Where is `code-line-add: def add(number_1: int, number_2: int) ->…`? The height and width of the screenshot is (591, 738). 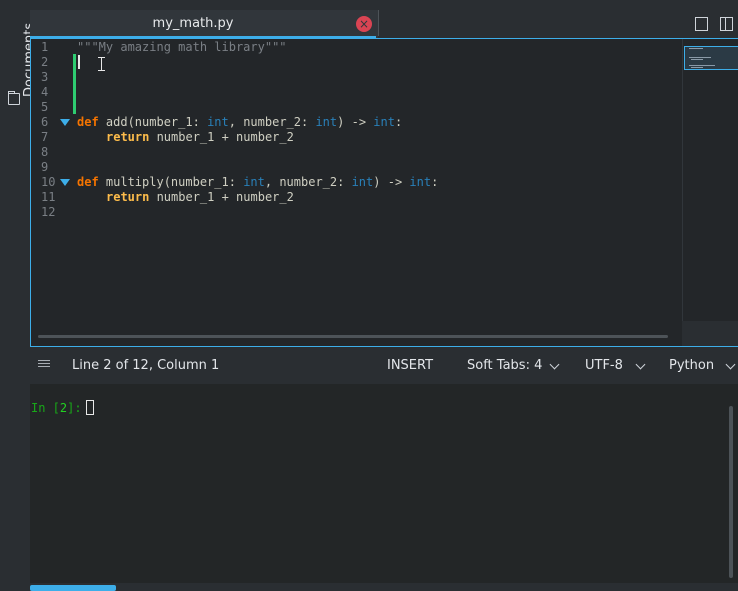
code-line-add: def add(number_1: int, number_2: int) ->… is located at coordinates (240, 122).